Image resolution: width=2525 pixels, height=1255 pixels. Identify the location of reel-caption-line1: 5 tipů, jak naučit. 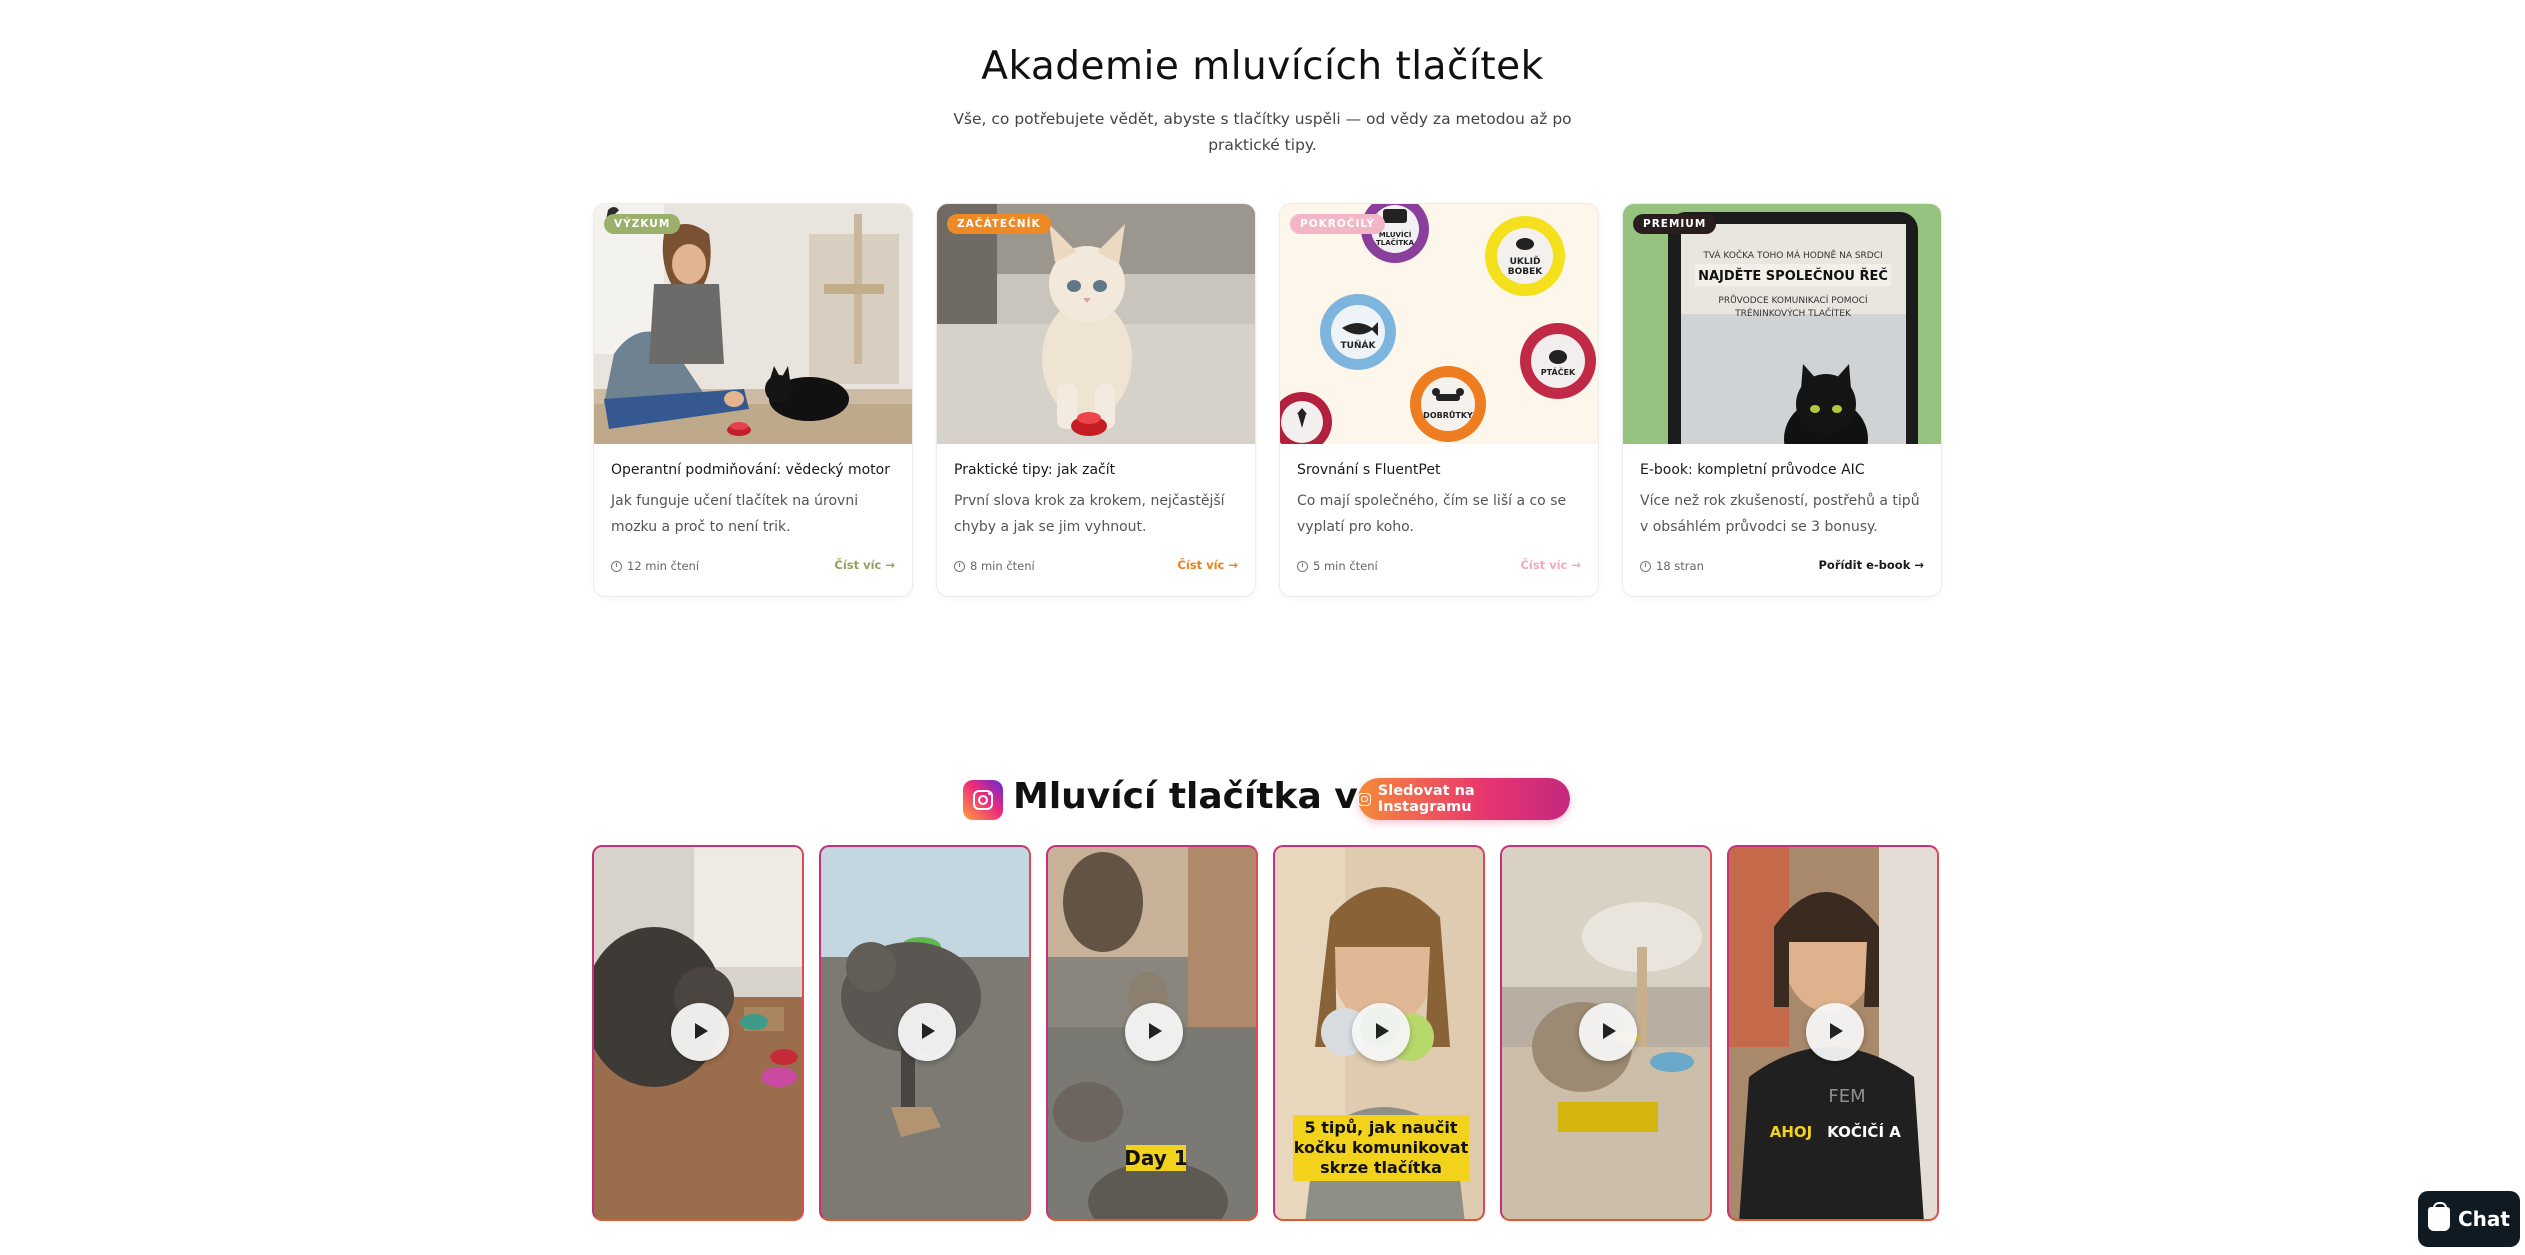
(1380, 1127).